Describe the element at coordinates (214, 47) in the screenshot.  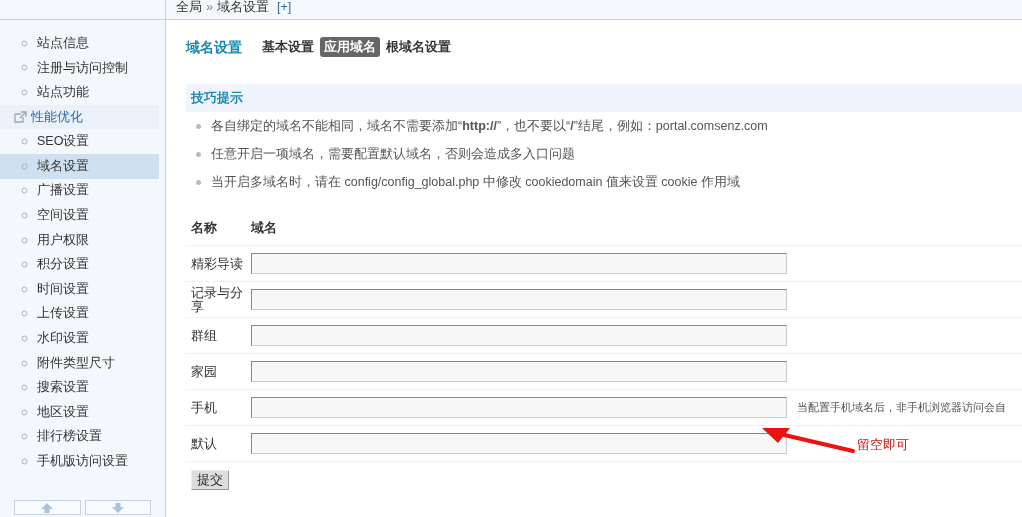
I see `page-title: 域名设置` at that location.